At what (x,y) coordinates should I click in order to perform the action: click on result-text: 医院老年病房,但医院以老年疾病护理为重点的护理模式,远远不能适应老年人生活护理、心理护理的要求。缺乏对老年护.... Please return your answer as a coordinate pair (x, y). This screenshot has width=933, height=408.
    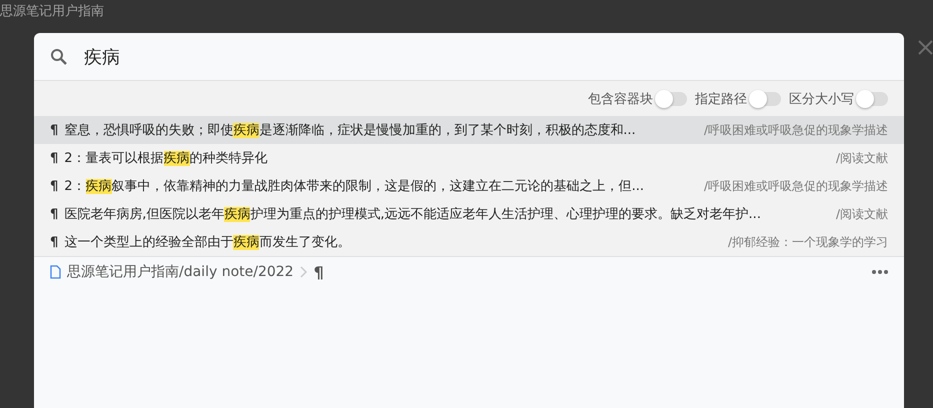
    Looking at the image, I should click on (413, 214).